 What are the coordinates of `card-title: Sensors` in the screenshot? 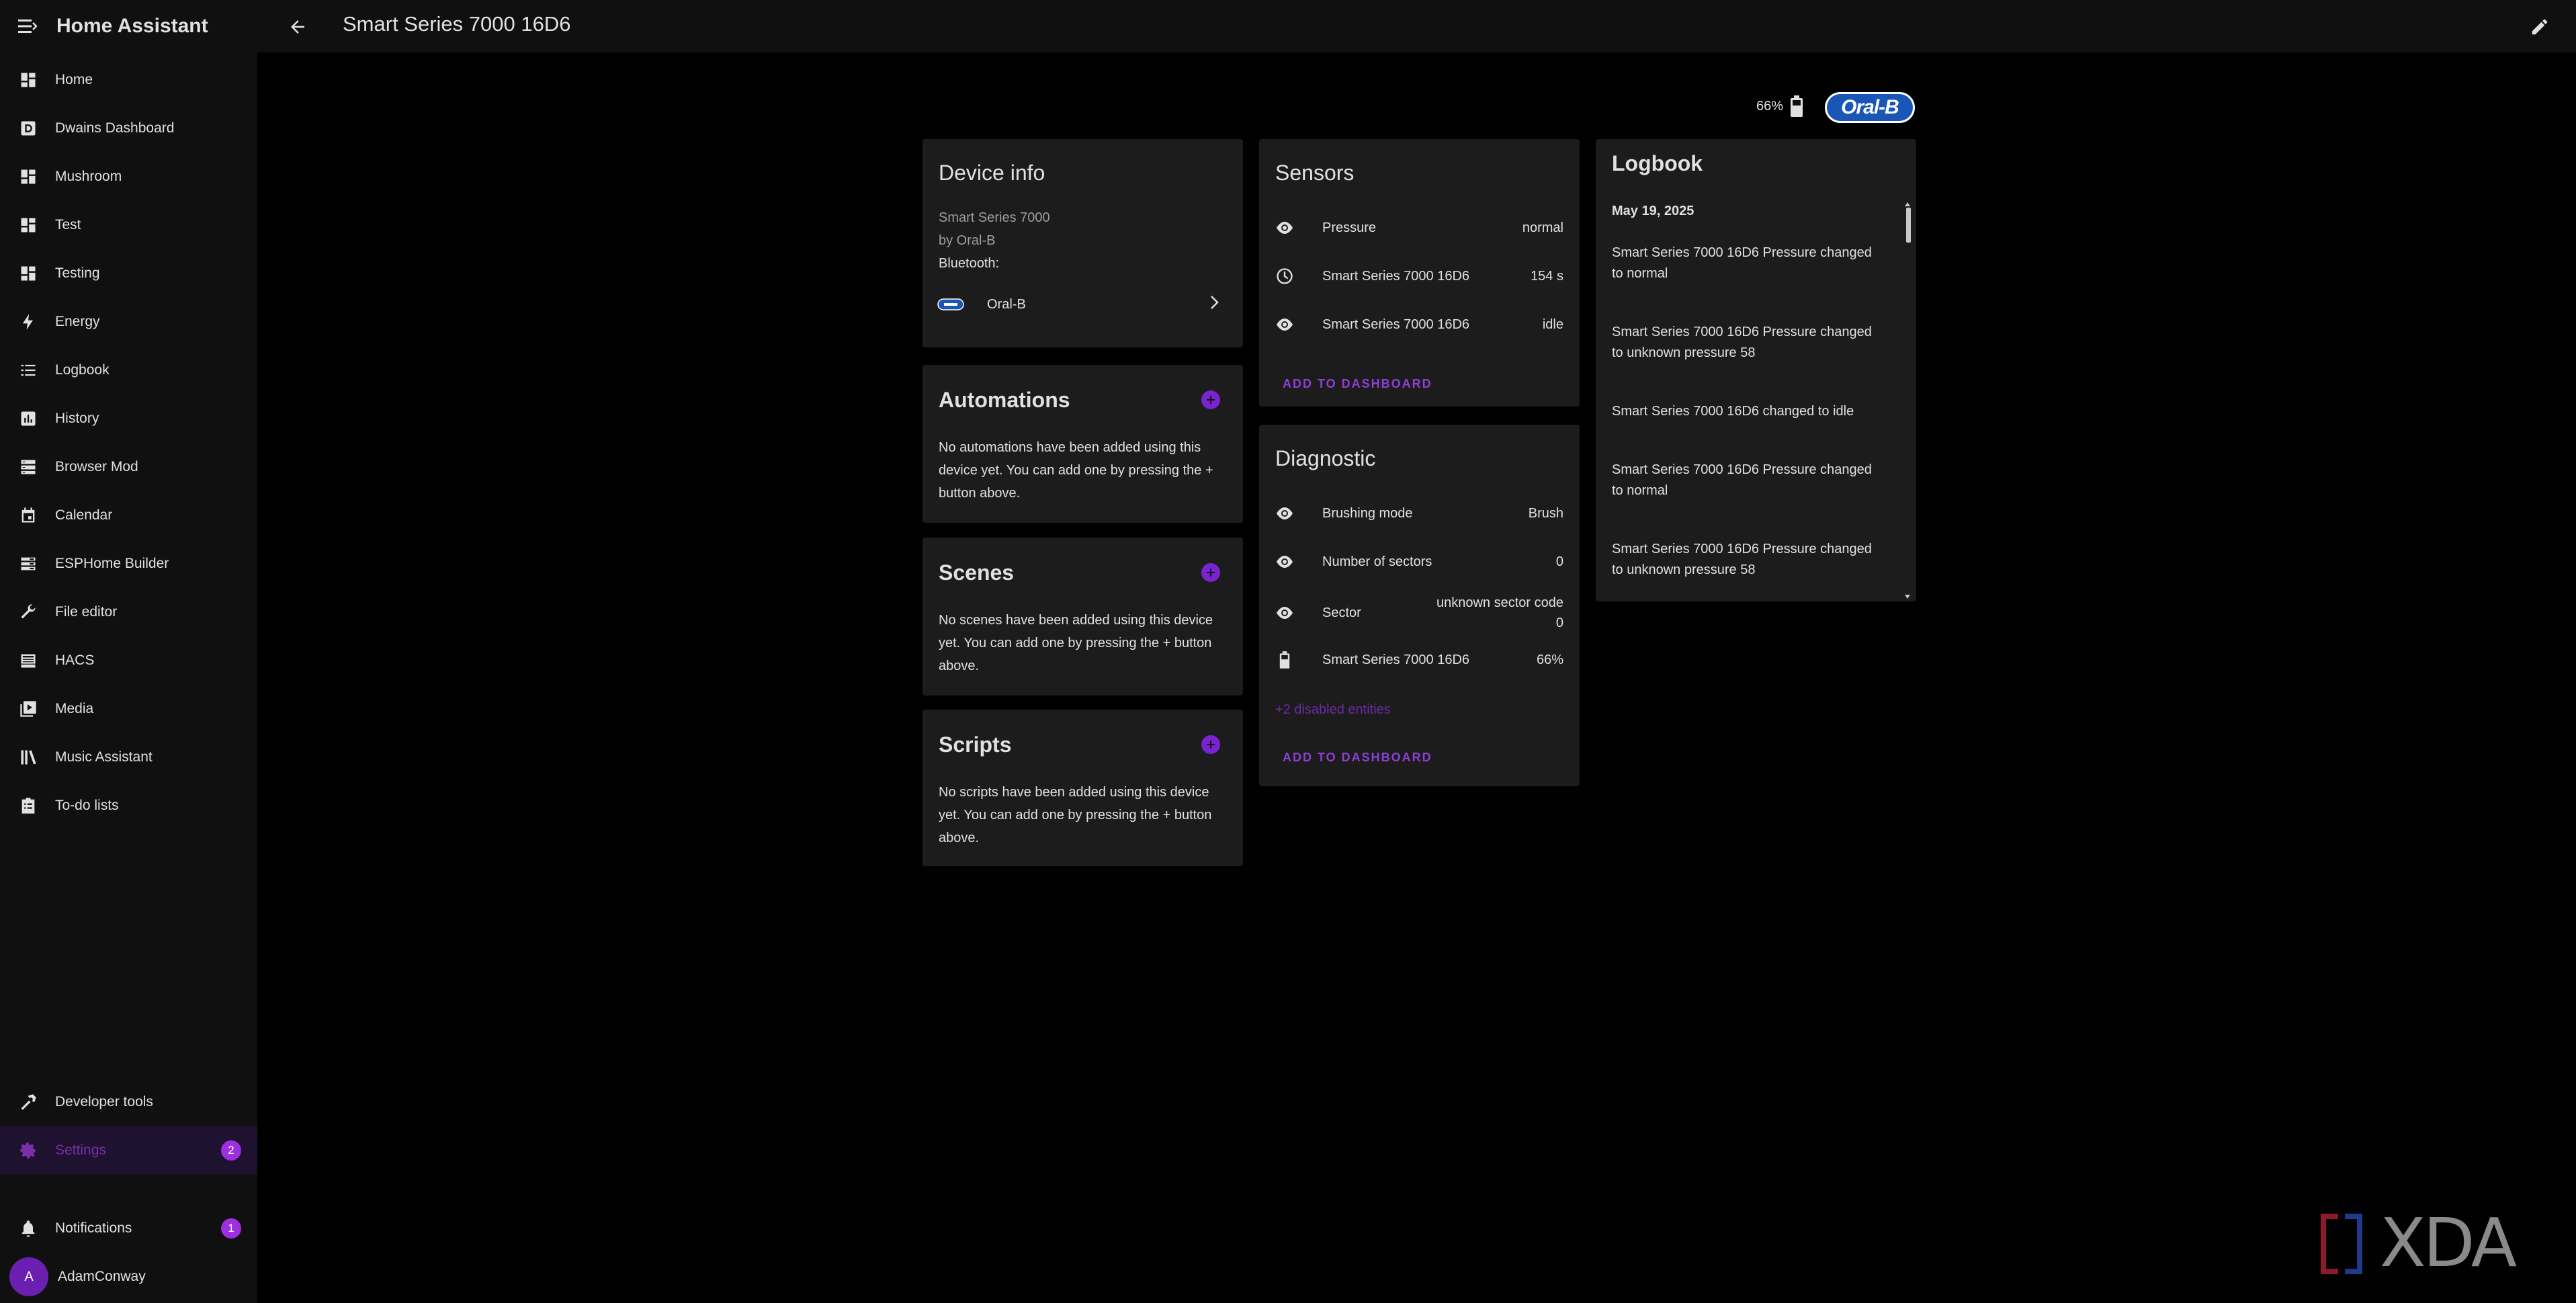 It's located at (1315, 173).